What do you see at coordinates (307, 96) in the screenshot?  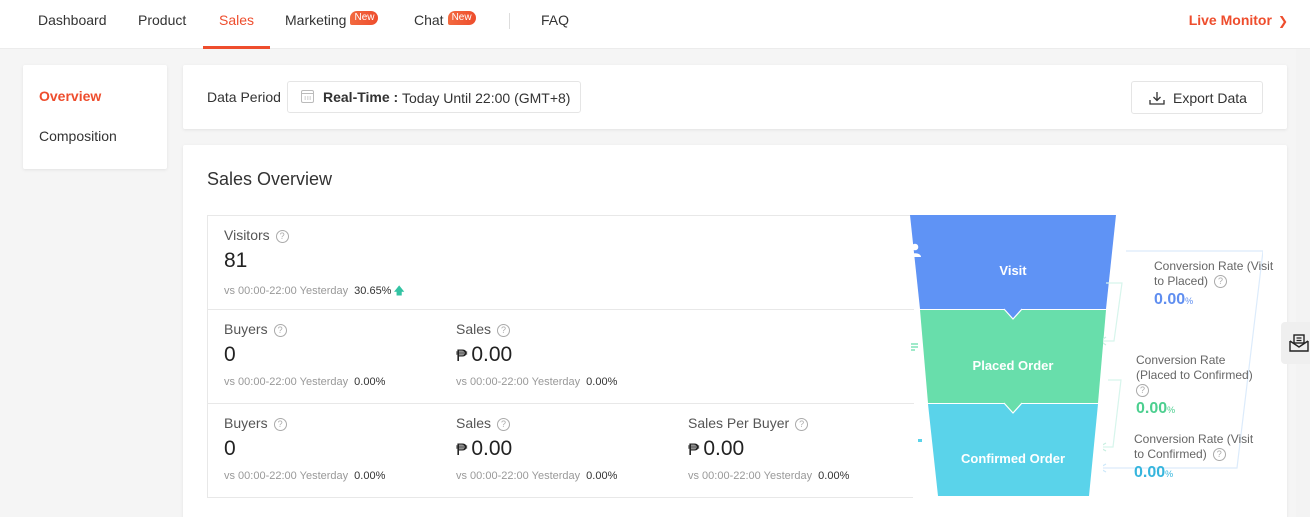 I see `calendar-icon` at bounding box center [307, 96].